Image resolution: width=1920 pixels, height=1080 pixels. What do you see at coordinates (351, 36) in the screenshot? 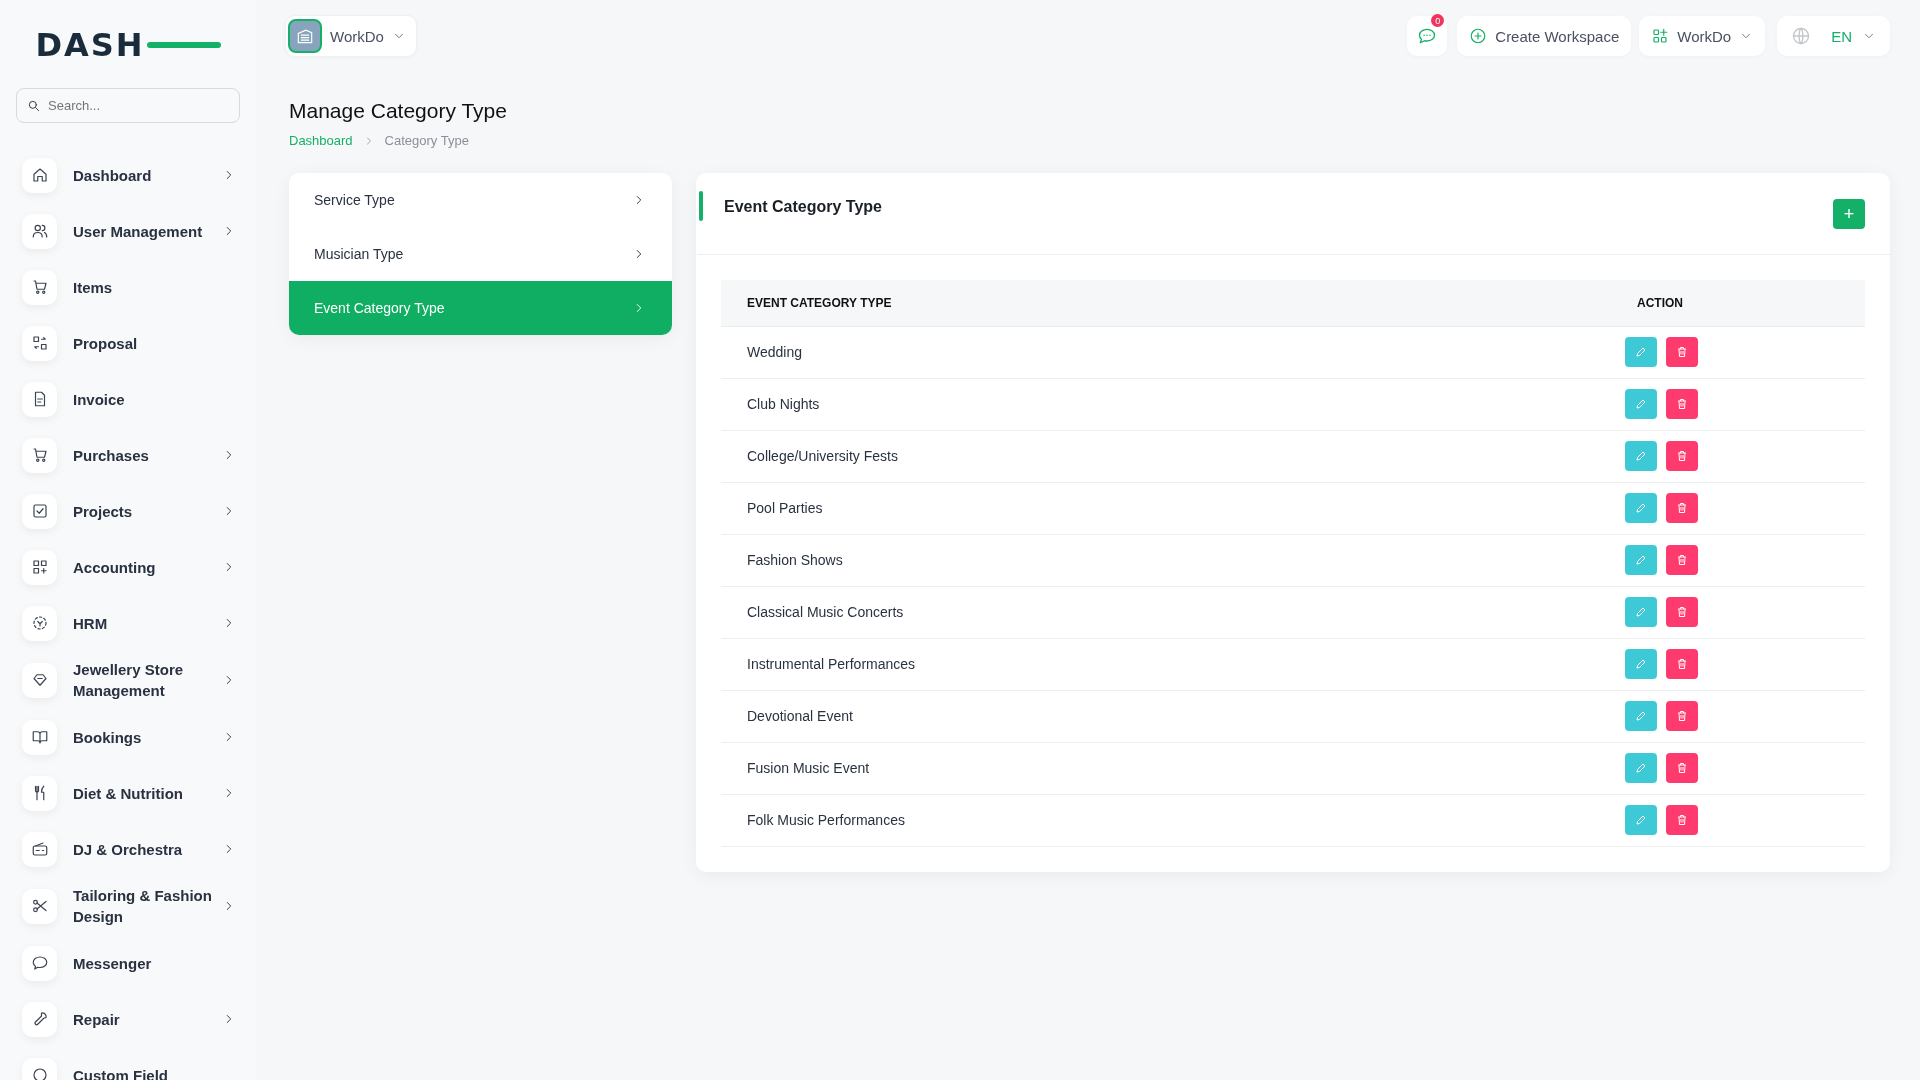
I see `workspace-dropdown: WorkDo` at bounding box center [351, 36].